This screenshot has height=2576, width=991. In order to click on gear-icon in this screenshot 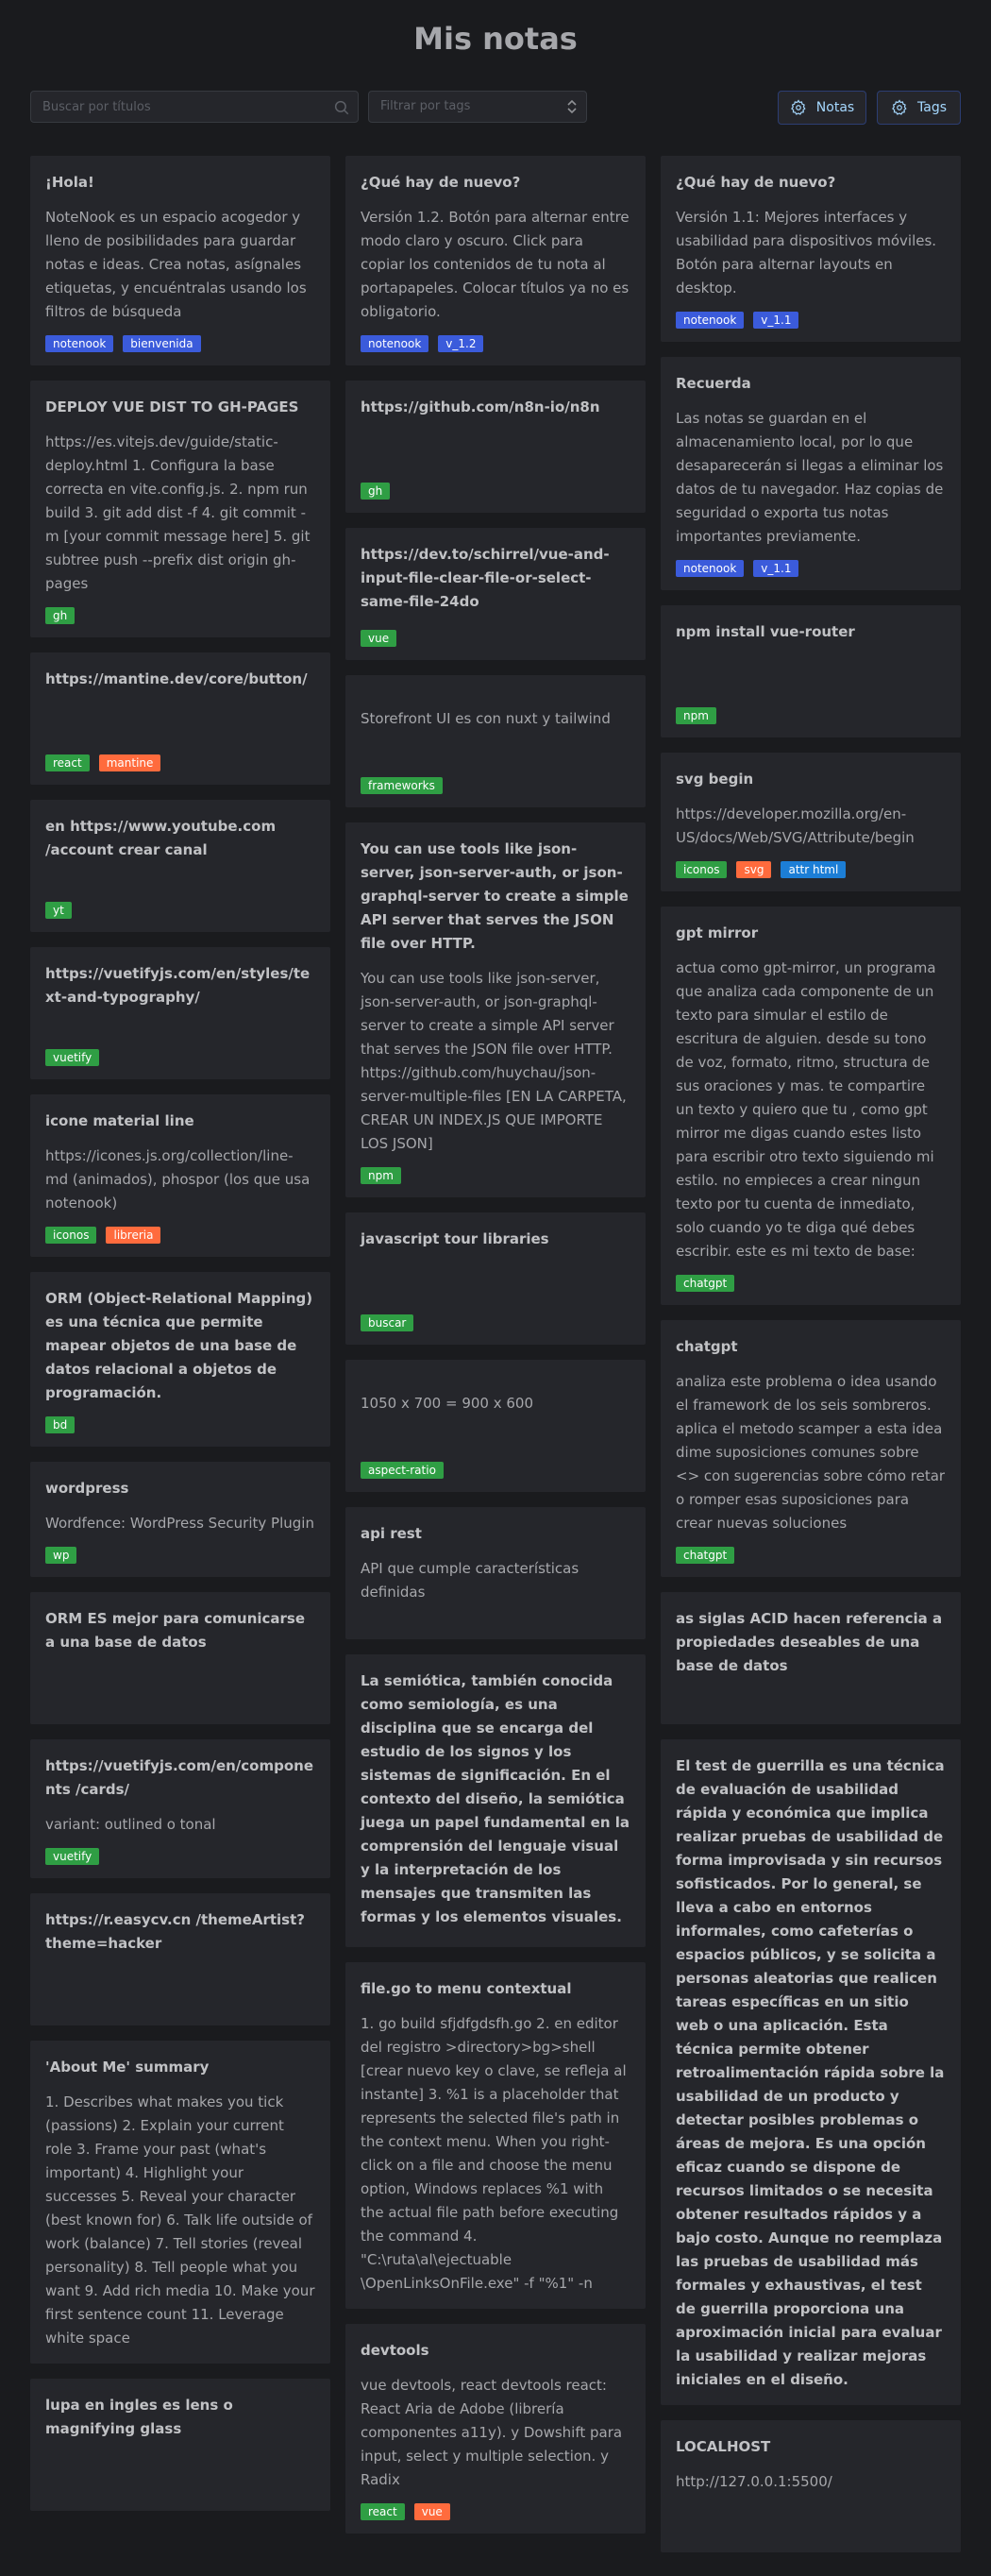, I will do `click(798, 107)`.